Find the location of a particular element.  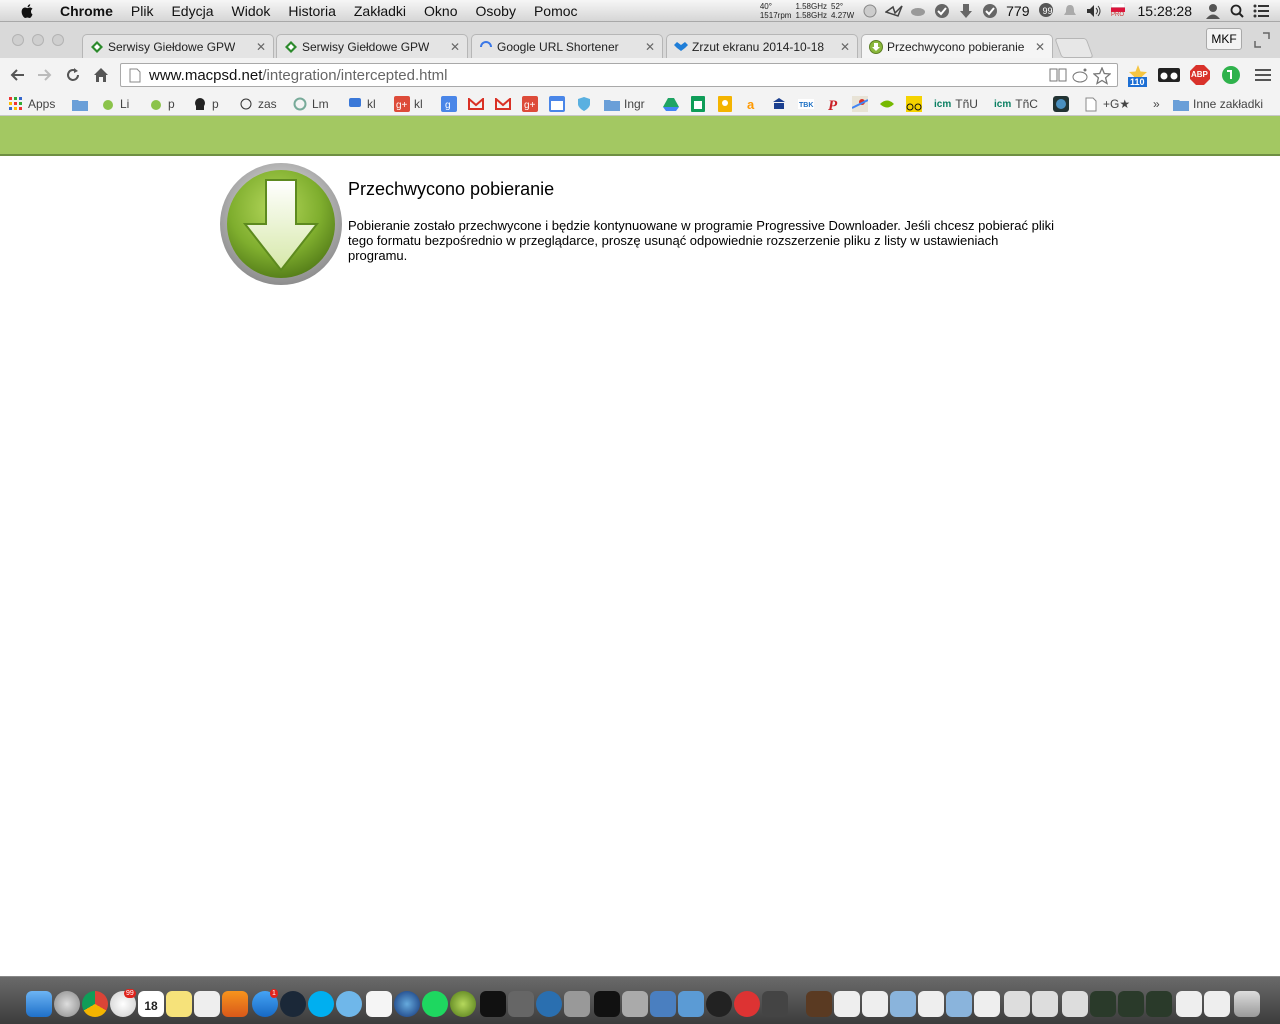

notification-center-icon is located at coordinates (1261, 11).